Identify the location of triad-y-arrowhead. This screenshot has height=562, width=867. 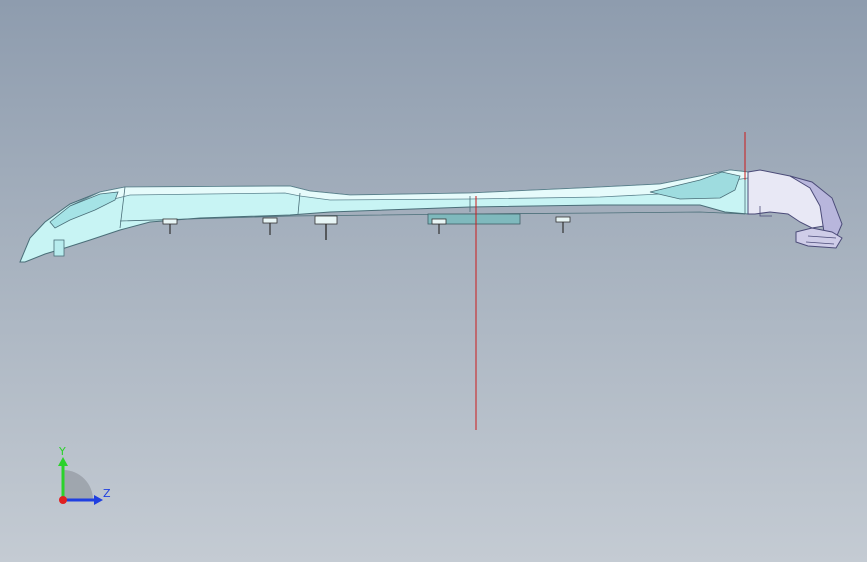
(63, 461).